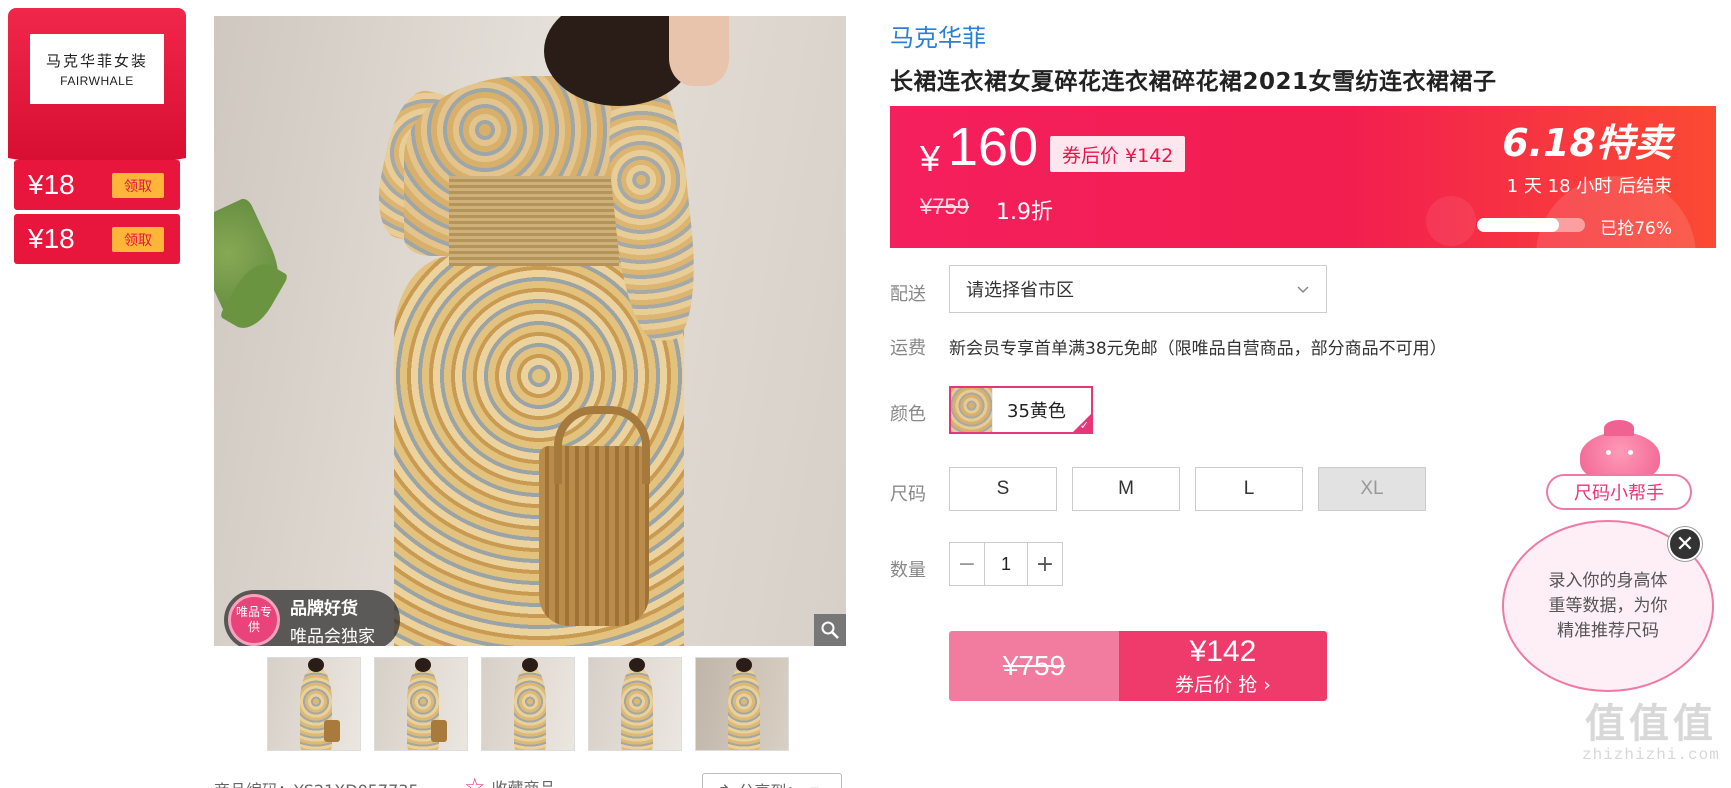 This screenshot has height=788, width=1731. What do you see at coordinates (830, 630) in the screenshot?
I see `zoom-icon` at bounding box center [830, 630].